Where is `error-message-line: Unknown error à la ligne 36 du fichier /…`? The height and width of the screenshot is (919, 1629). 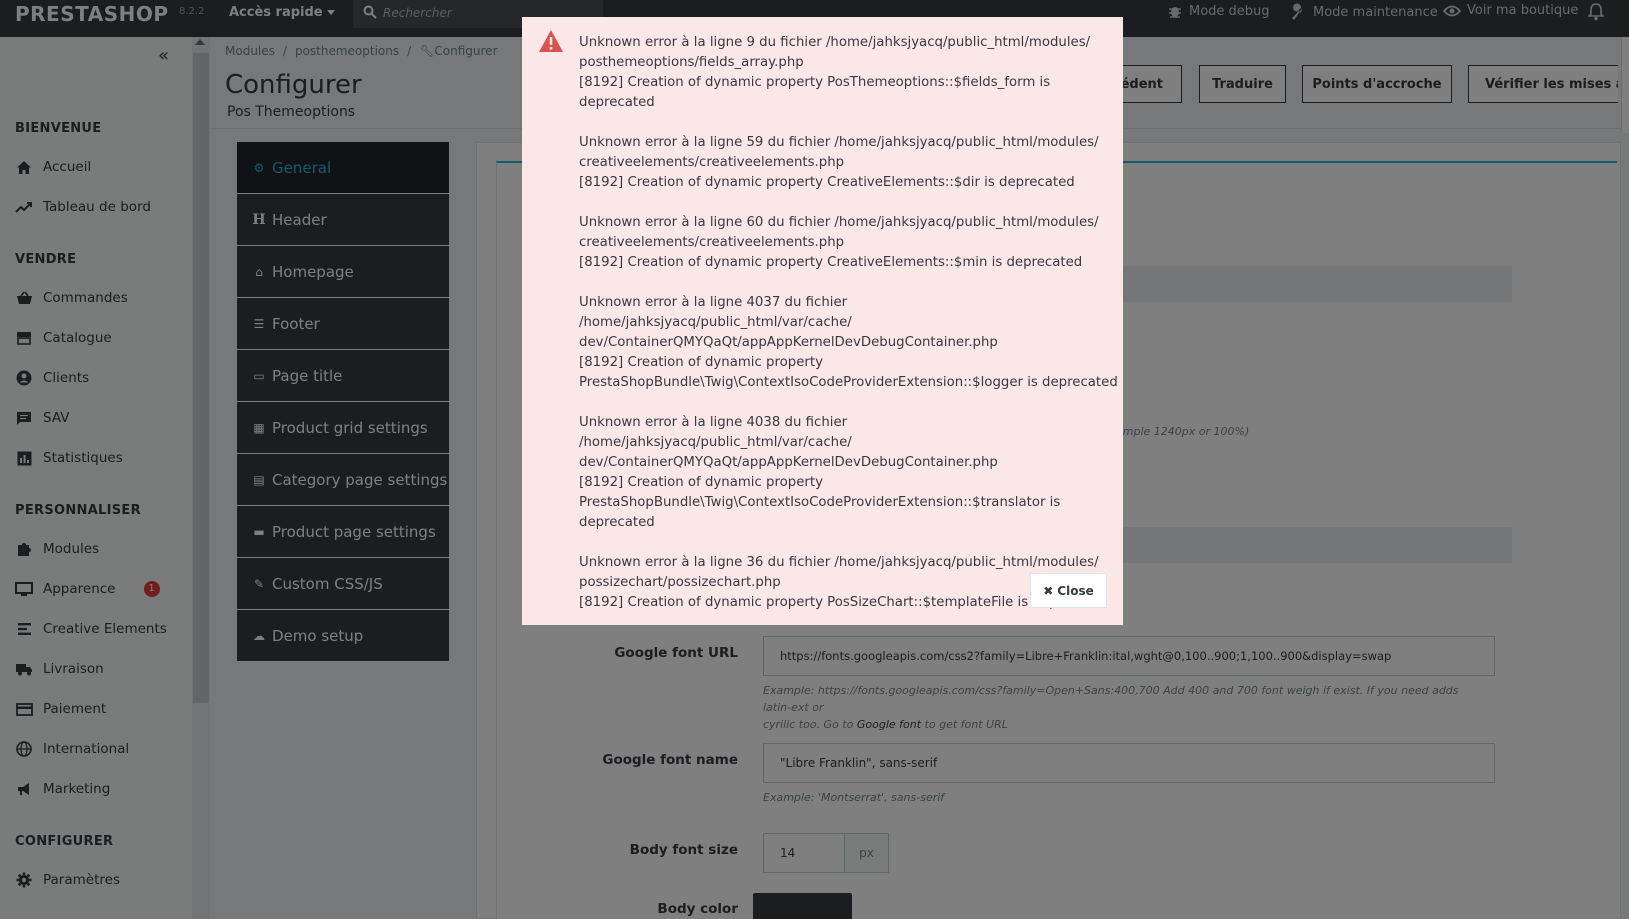
error-message-line: Unknown error à la ligne 36 du fichier /… is located at coordinates (839, 562).